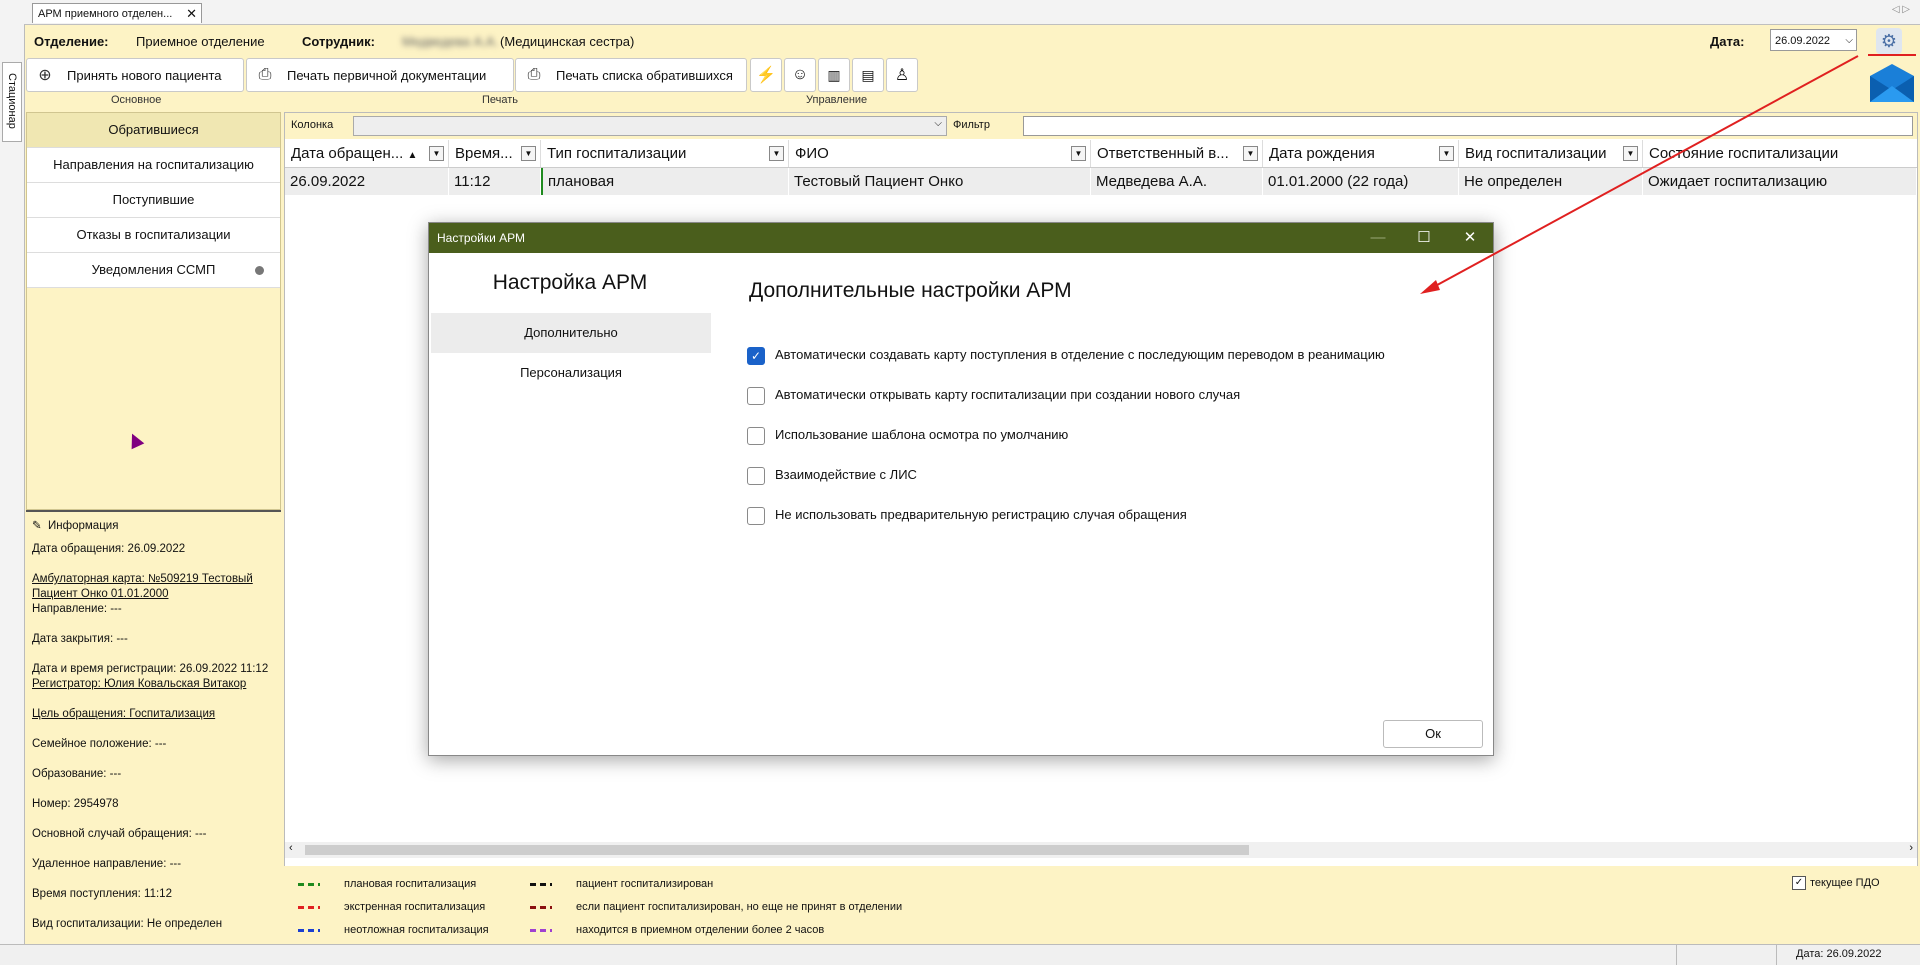 Image resolution: width=1920 pixels, height=965 pixels. What do you see at coordinates (650, 126) in the screenshot?
I see `column-select: ⌵` at bounding box center [650, 126].